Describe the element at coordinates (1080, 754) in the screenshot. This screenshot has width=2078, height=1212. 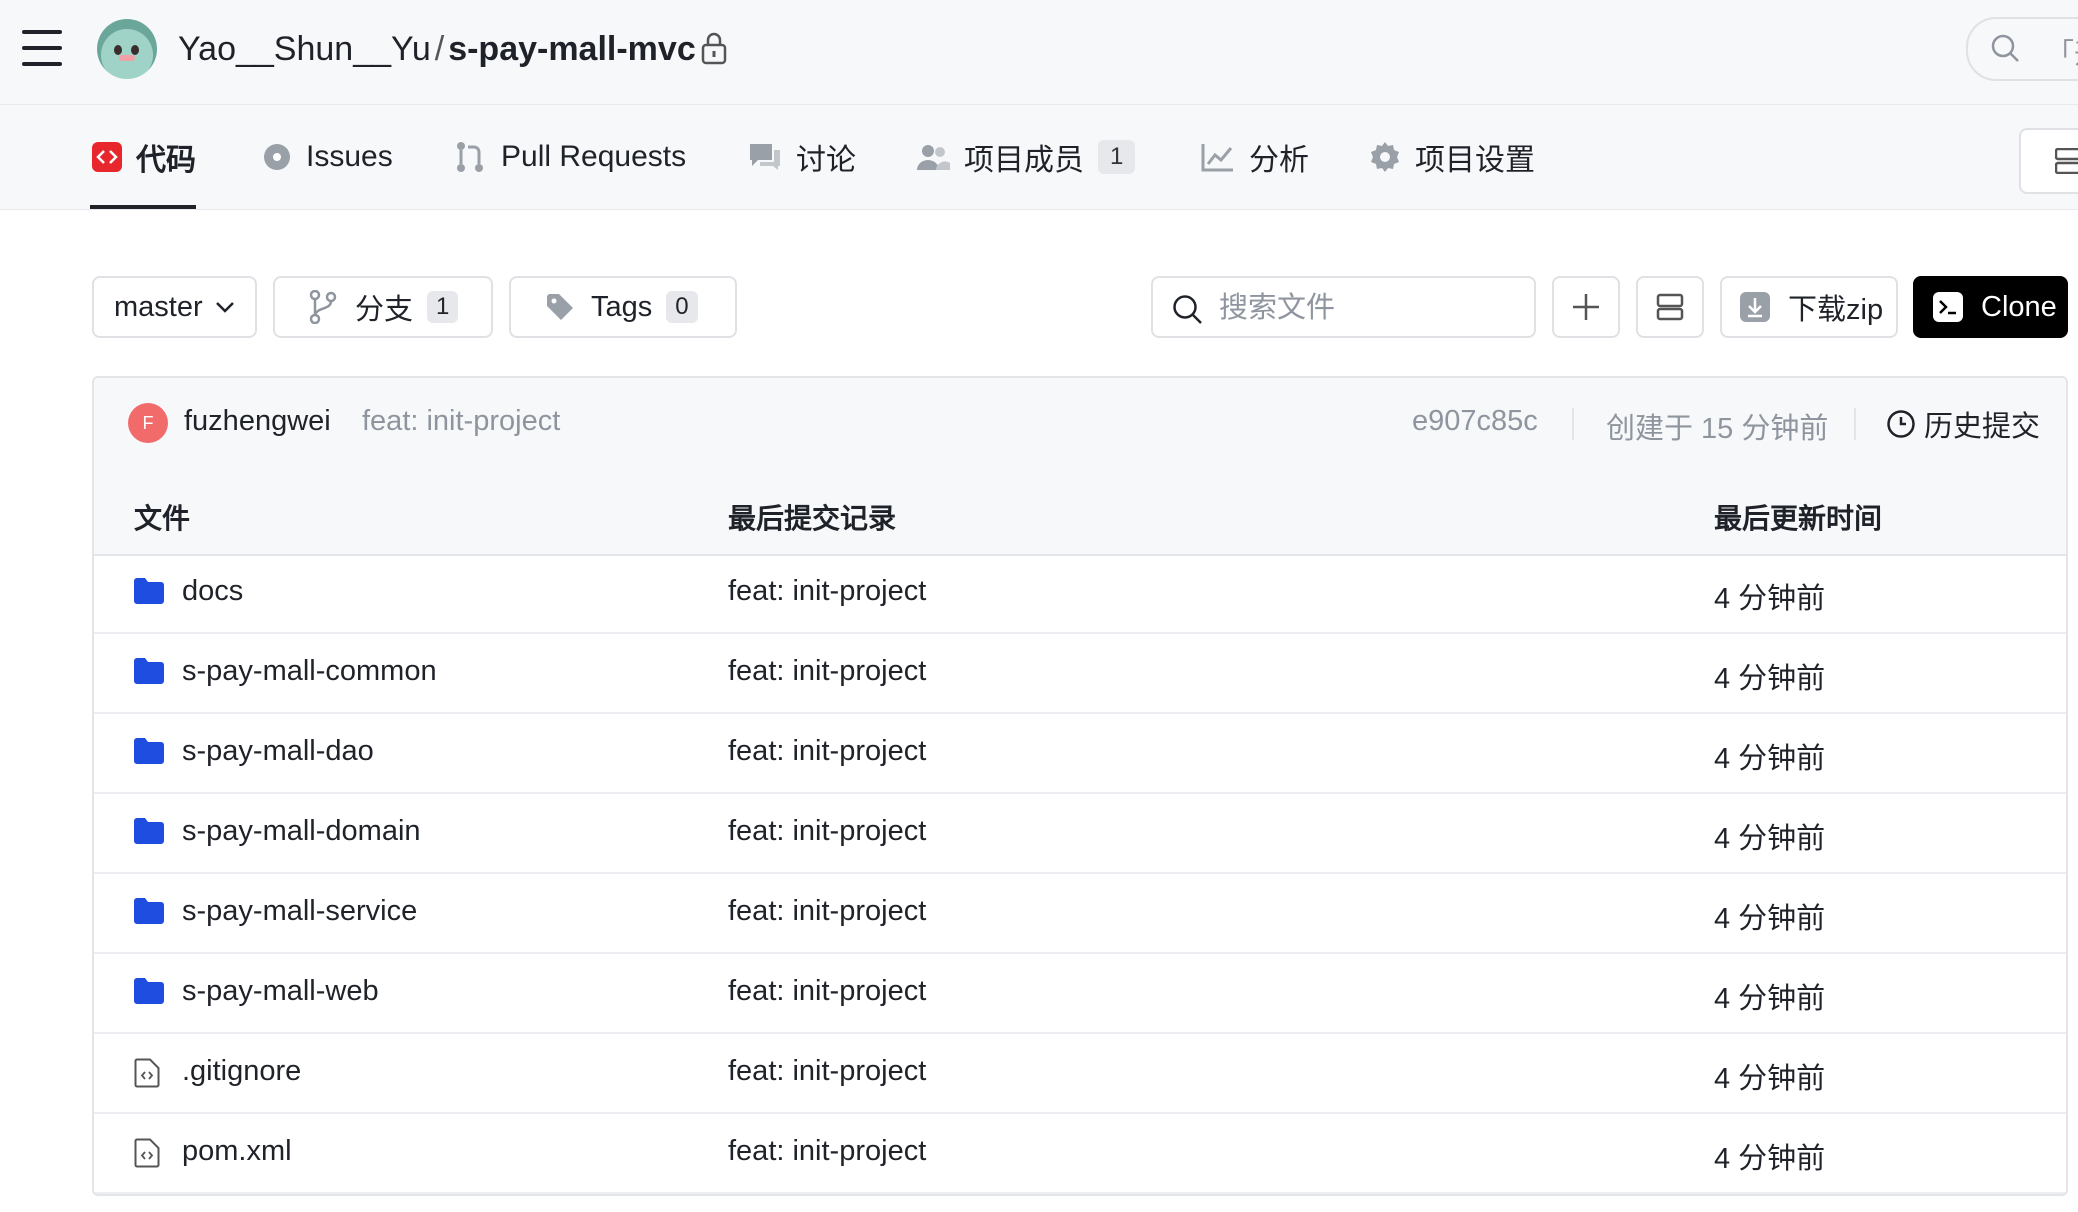
I see `table-row: s-pay-mall-dao feat: init-project 4 分钟前` at that location.